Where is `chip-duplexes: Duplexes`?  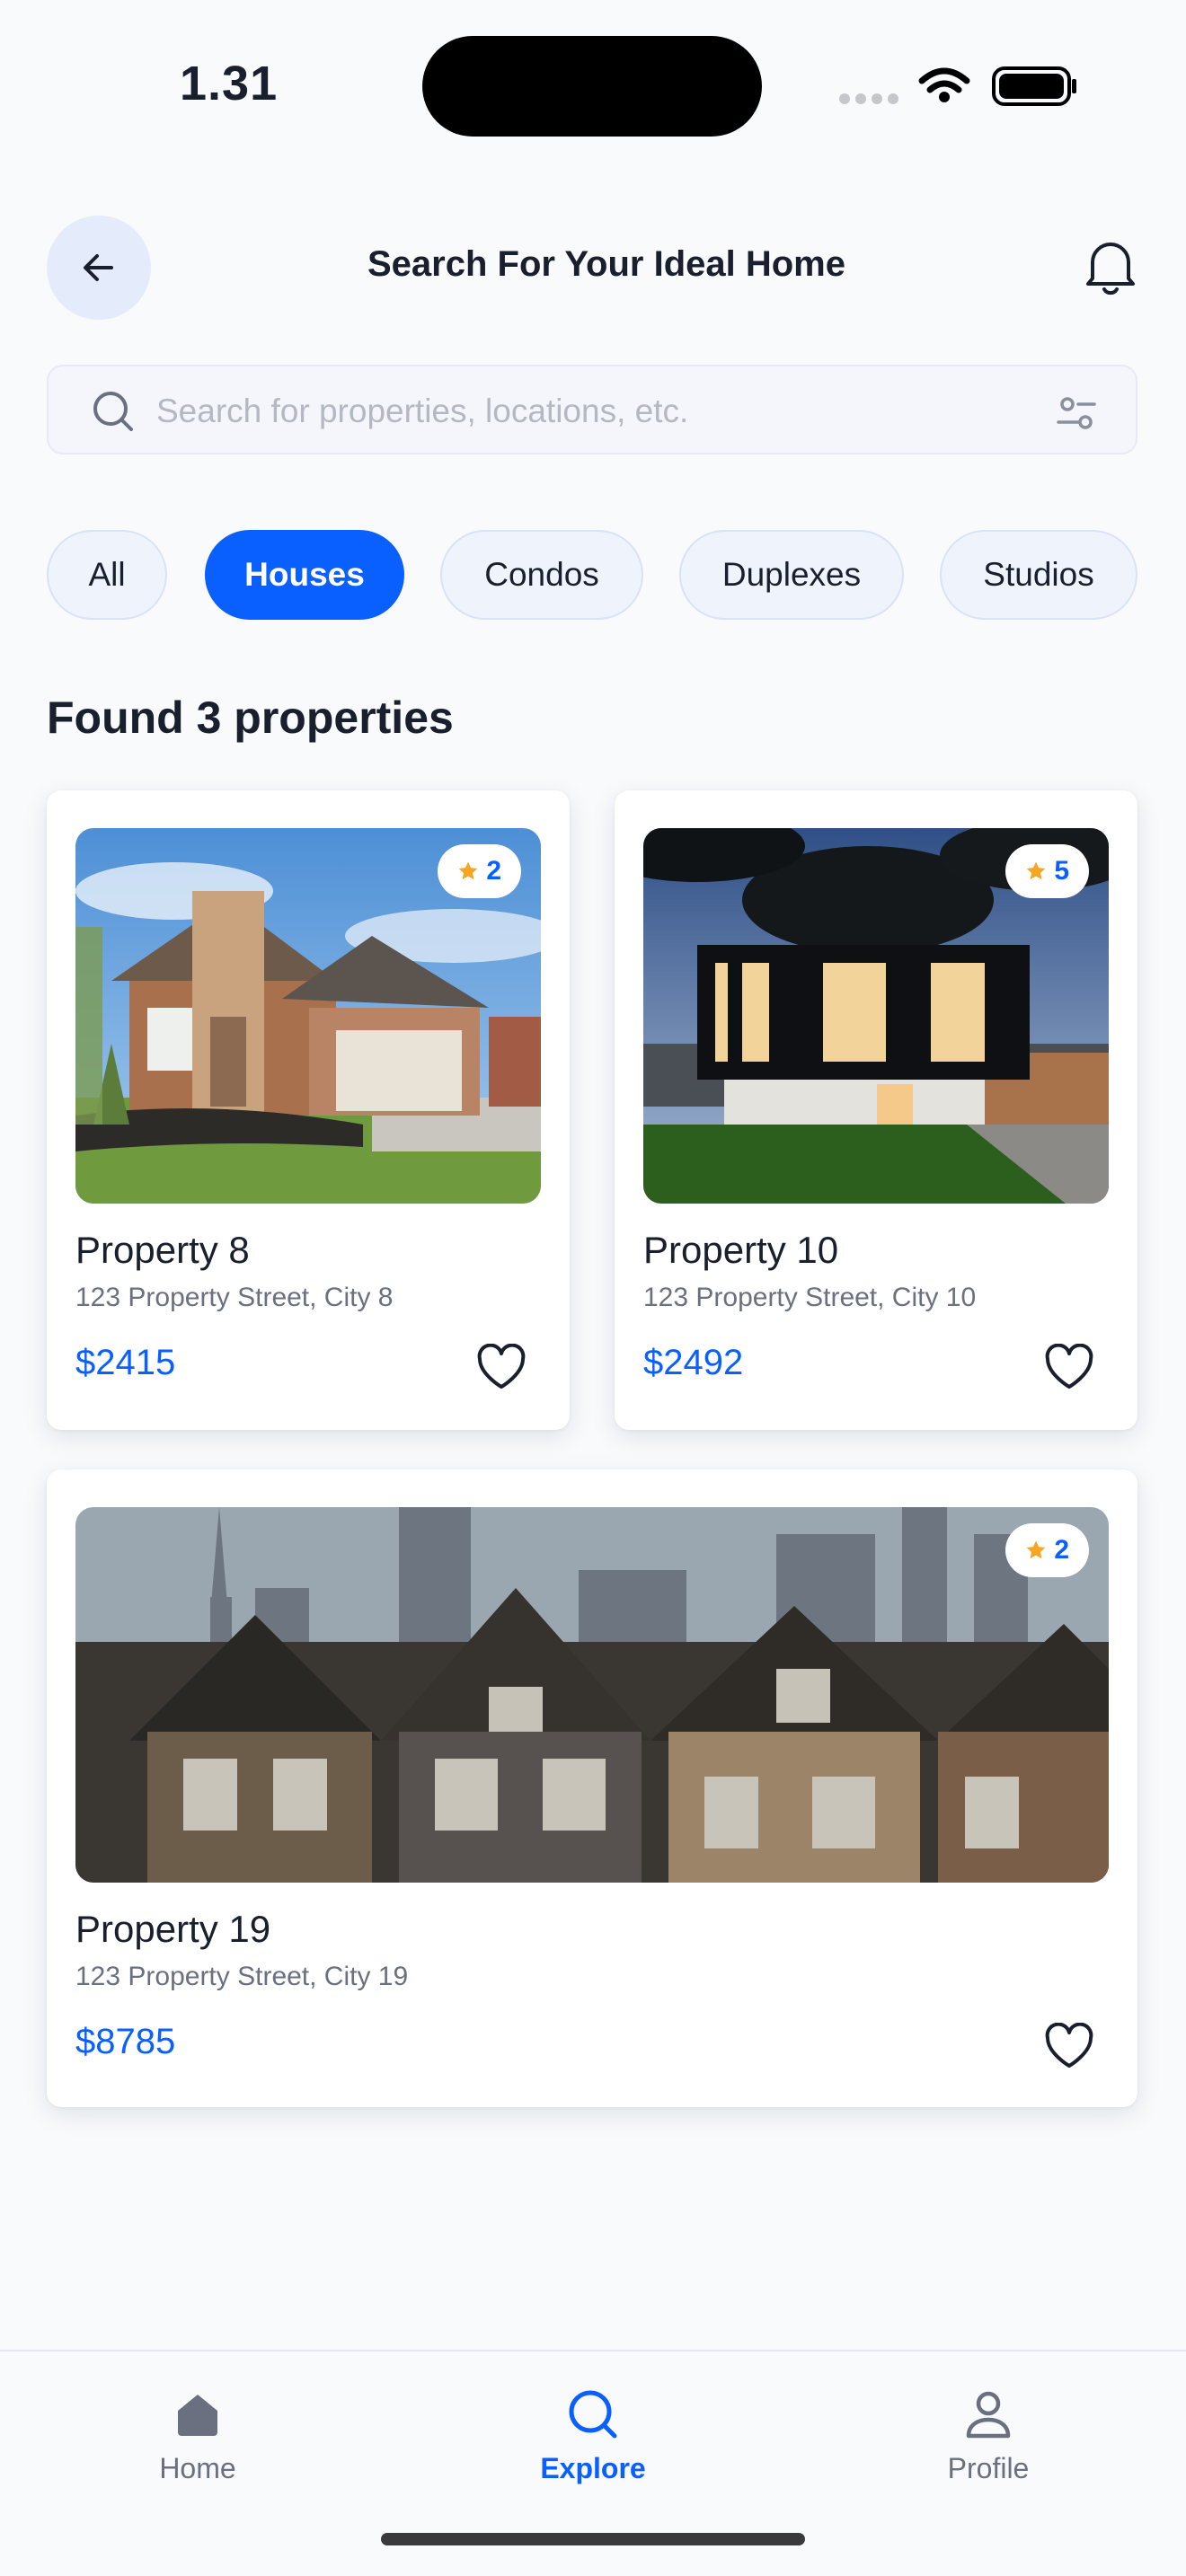 chip-duplexes: Duplexes is located at coordinates (791, 575).